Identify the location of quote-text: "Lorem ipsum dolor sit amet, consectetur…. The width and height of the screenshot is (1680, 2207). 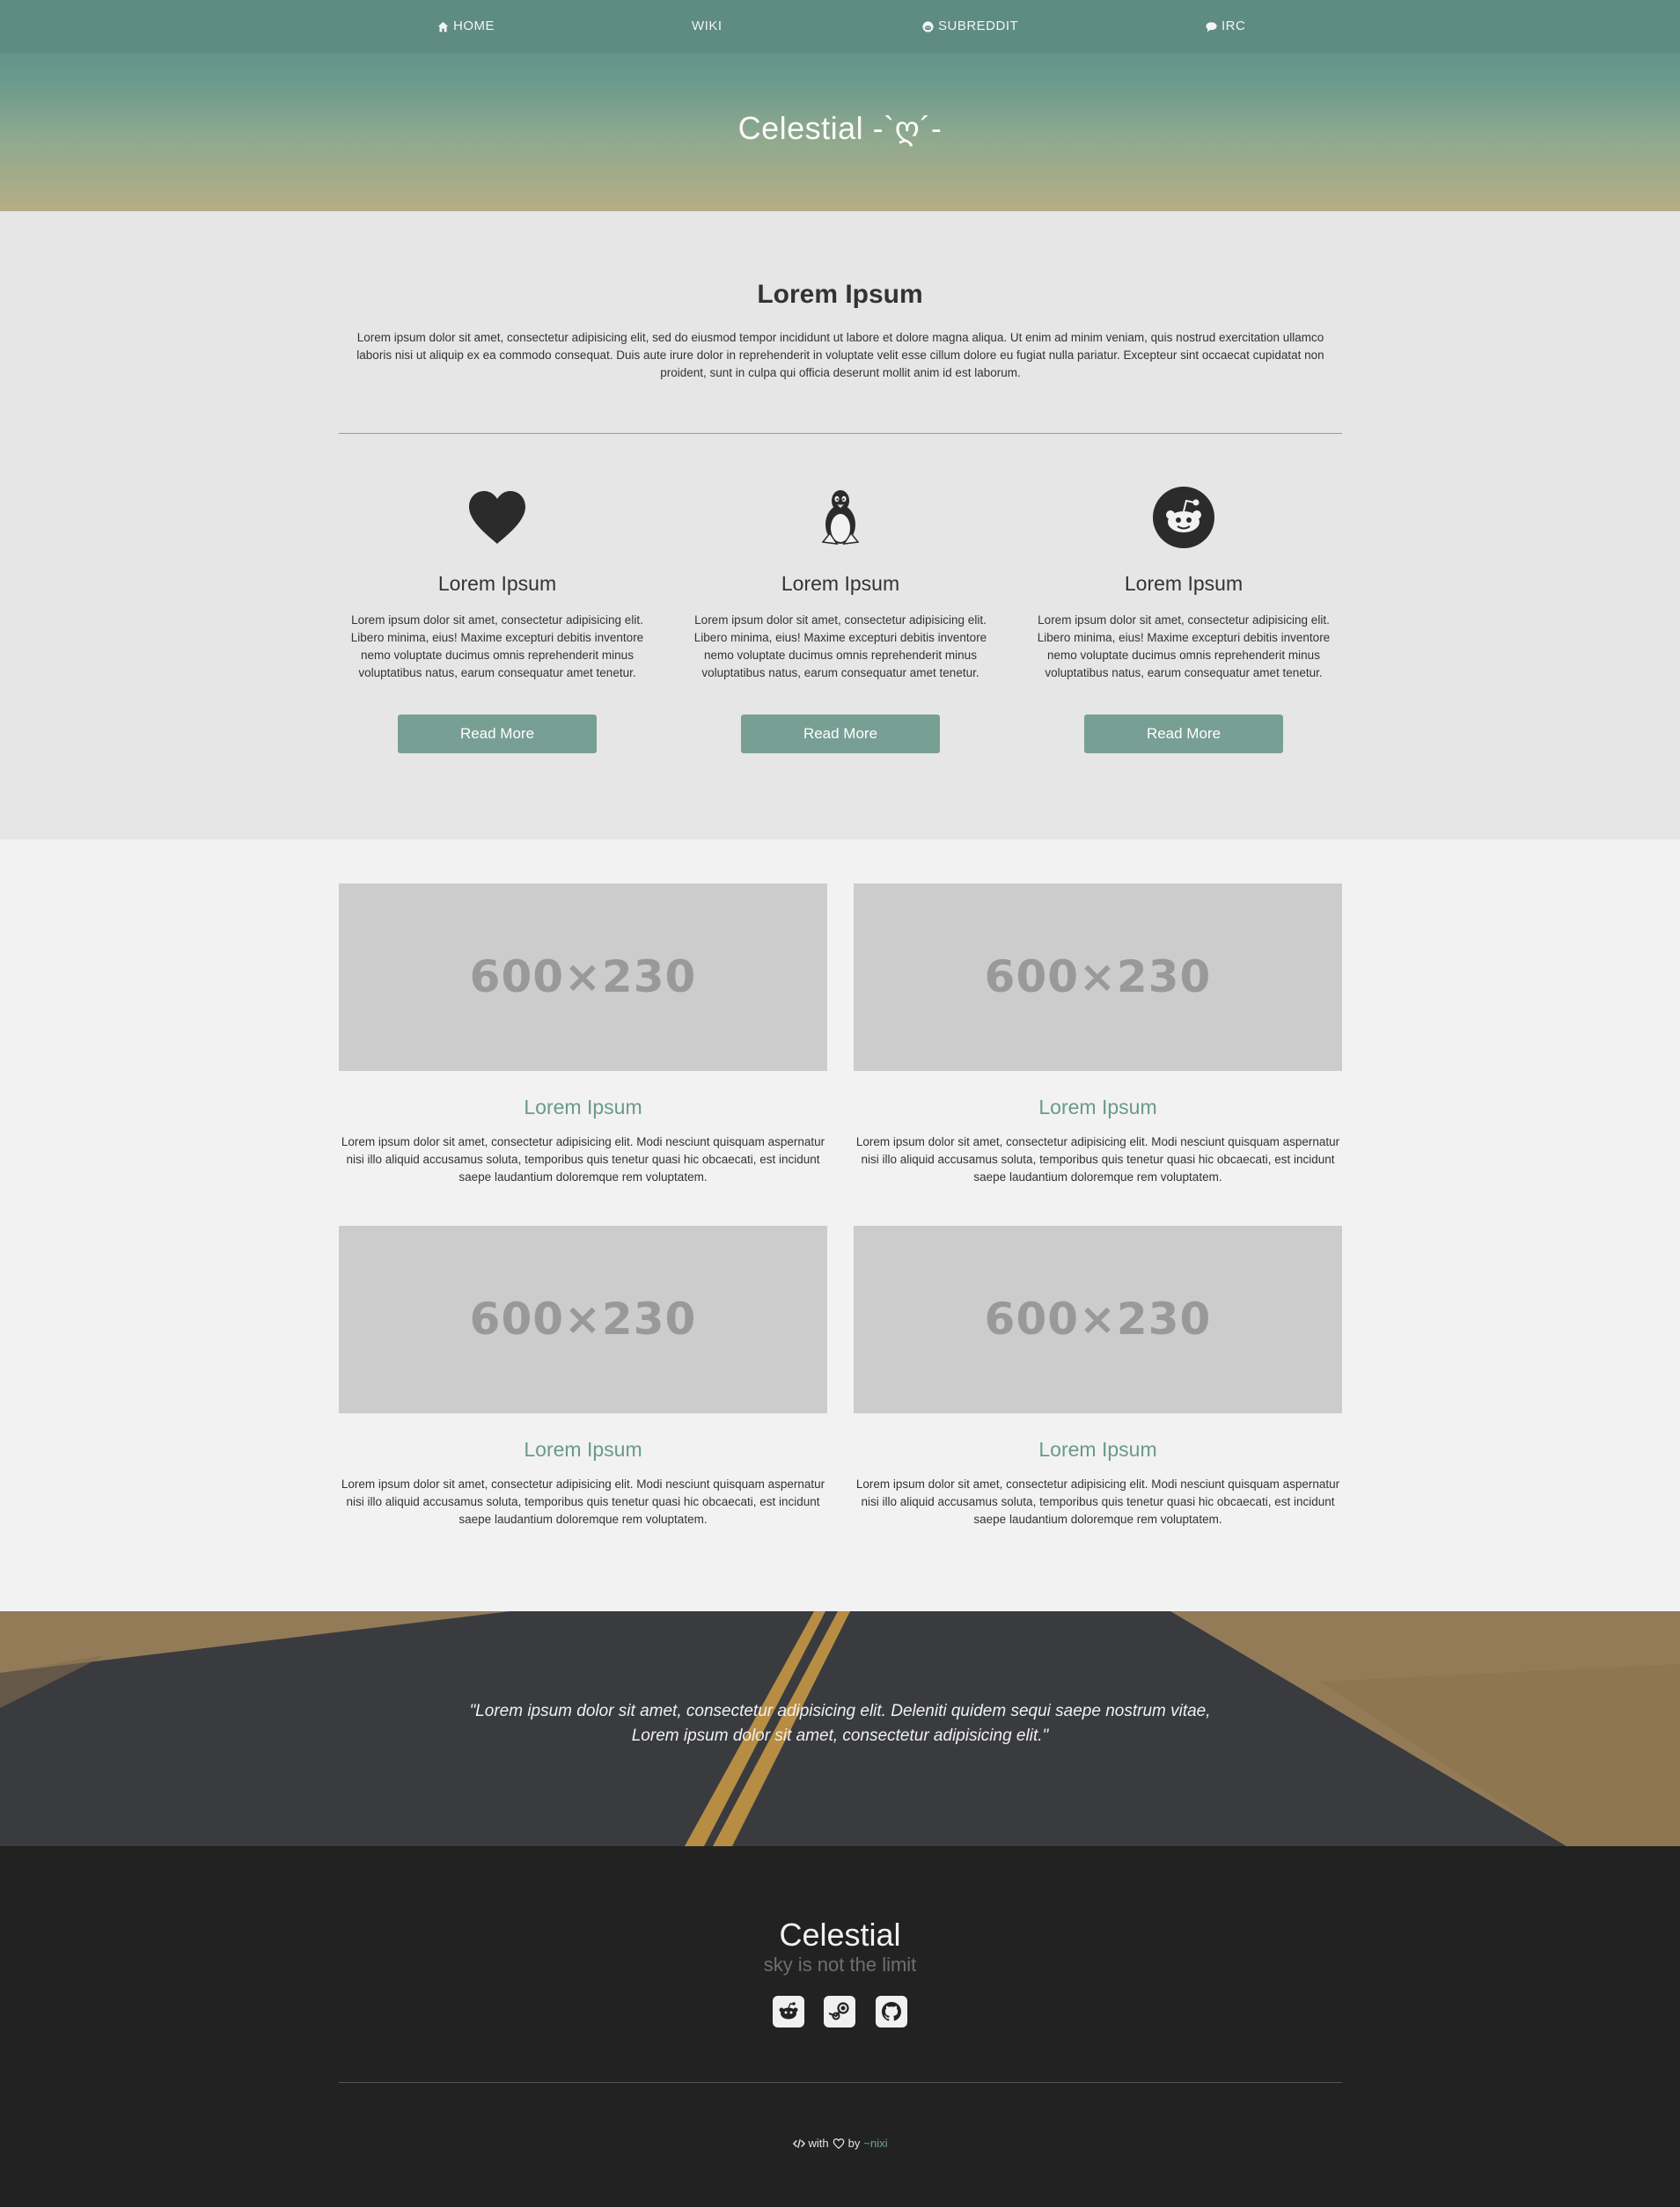
(840, 1724).